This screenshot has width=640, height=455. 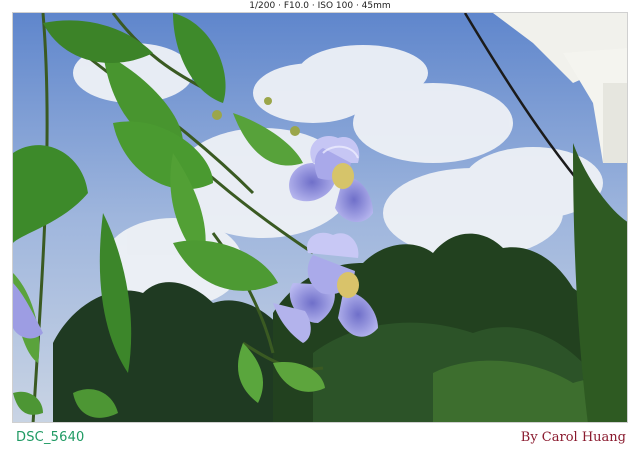 I want to click on photo-author: By Carol Huang, so click(x=573, y=437).